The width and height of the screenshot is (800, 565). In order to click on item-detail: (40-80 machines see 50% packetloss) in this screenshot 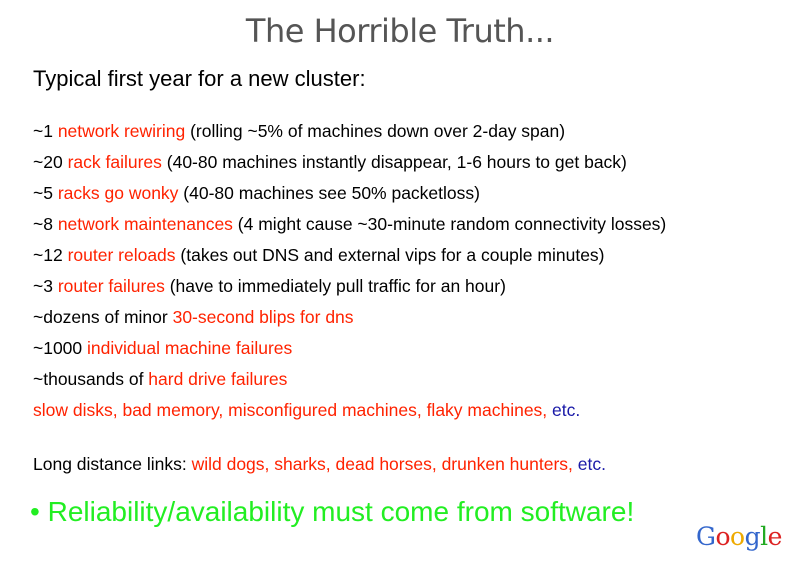, I will do `click(329, 193)`.